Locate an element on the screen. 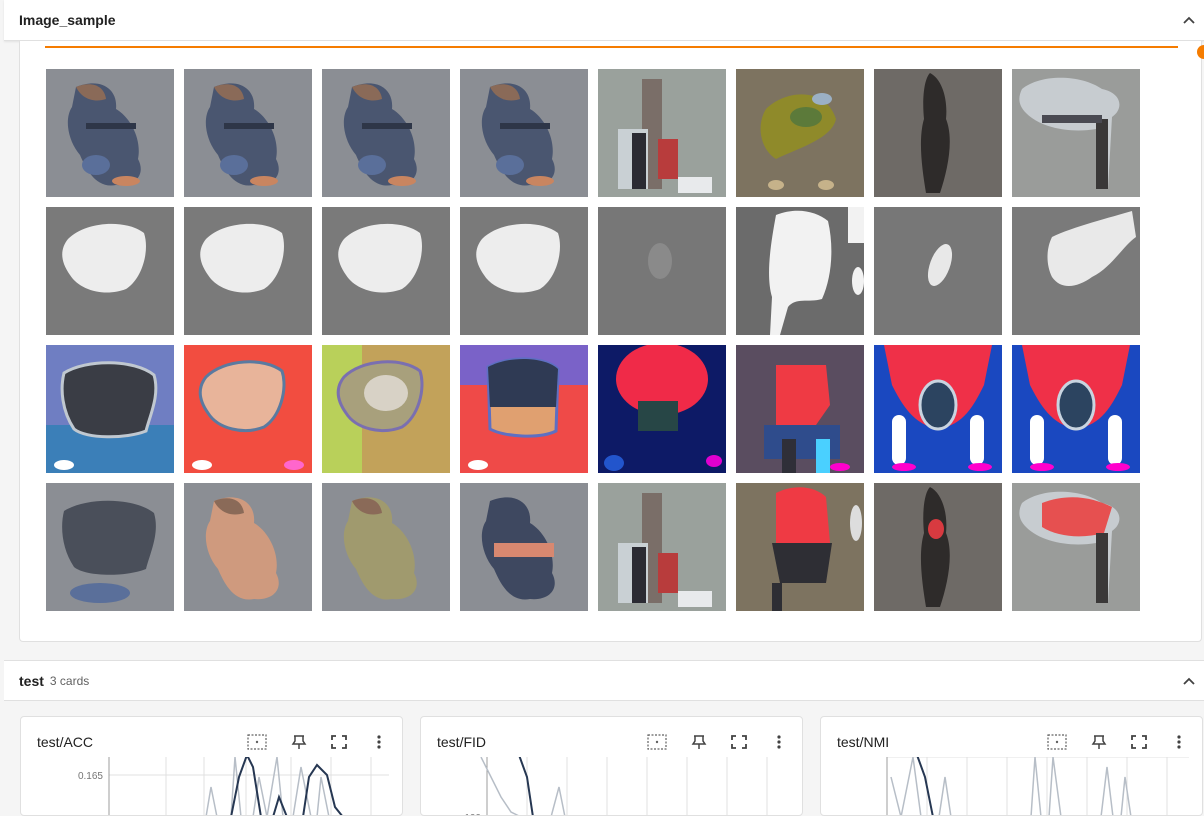 This screenshot has height=816, width=1204. card-title: test/ACC is located at coordinates (65, 742).